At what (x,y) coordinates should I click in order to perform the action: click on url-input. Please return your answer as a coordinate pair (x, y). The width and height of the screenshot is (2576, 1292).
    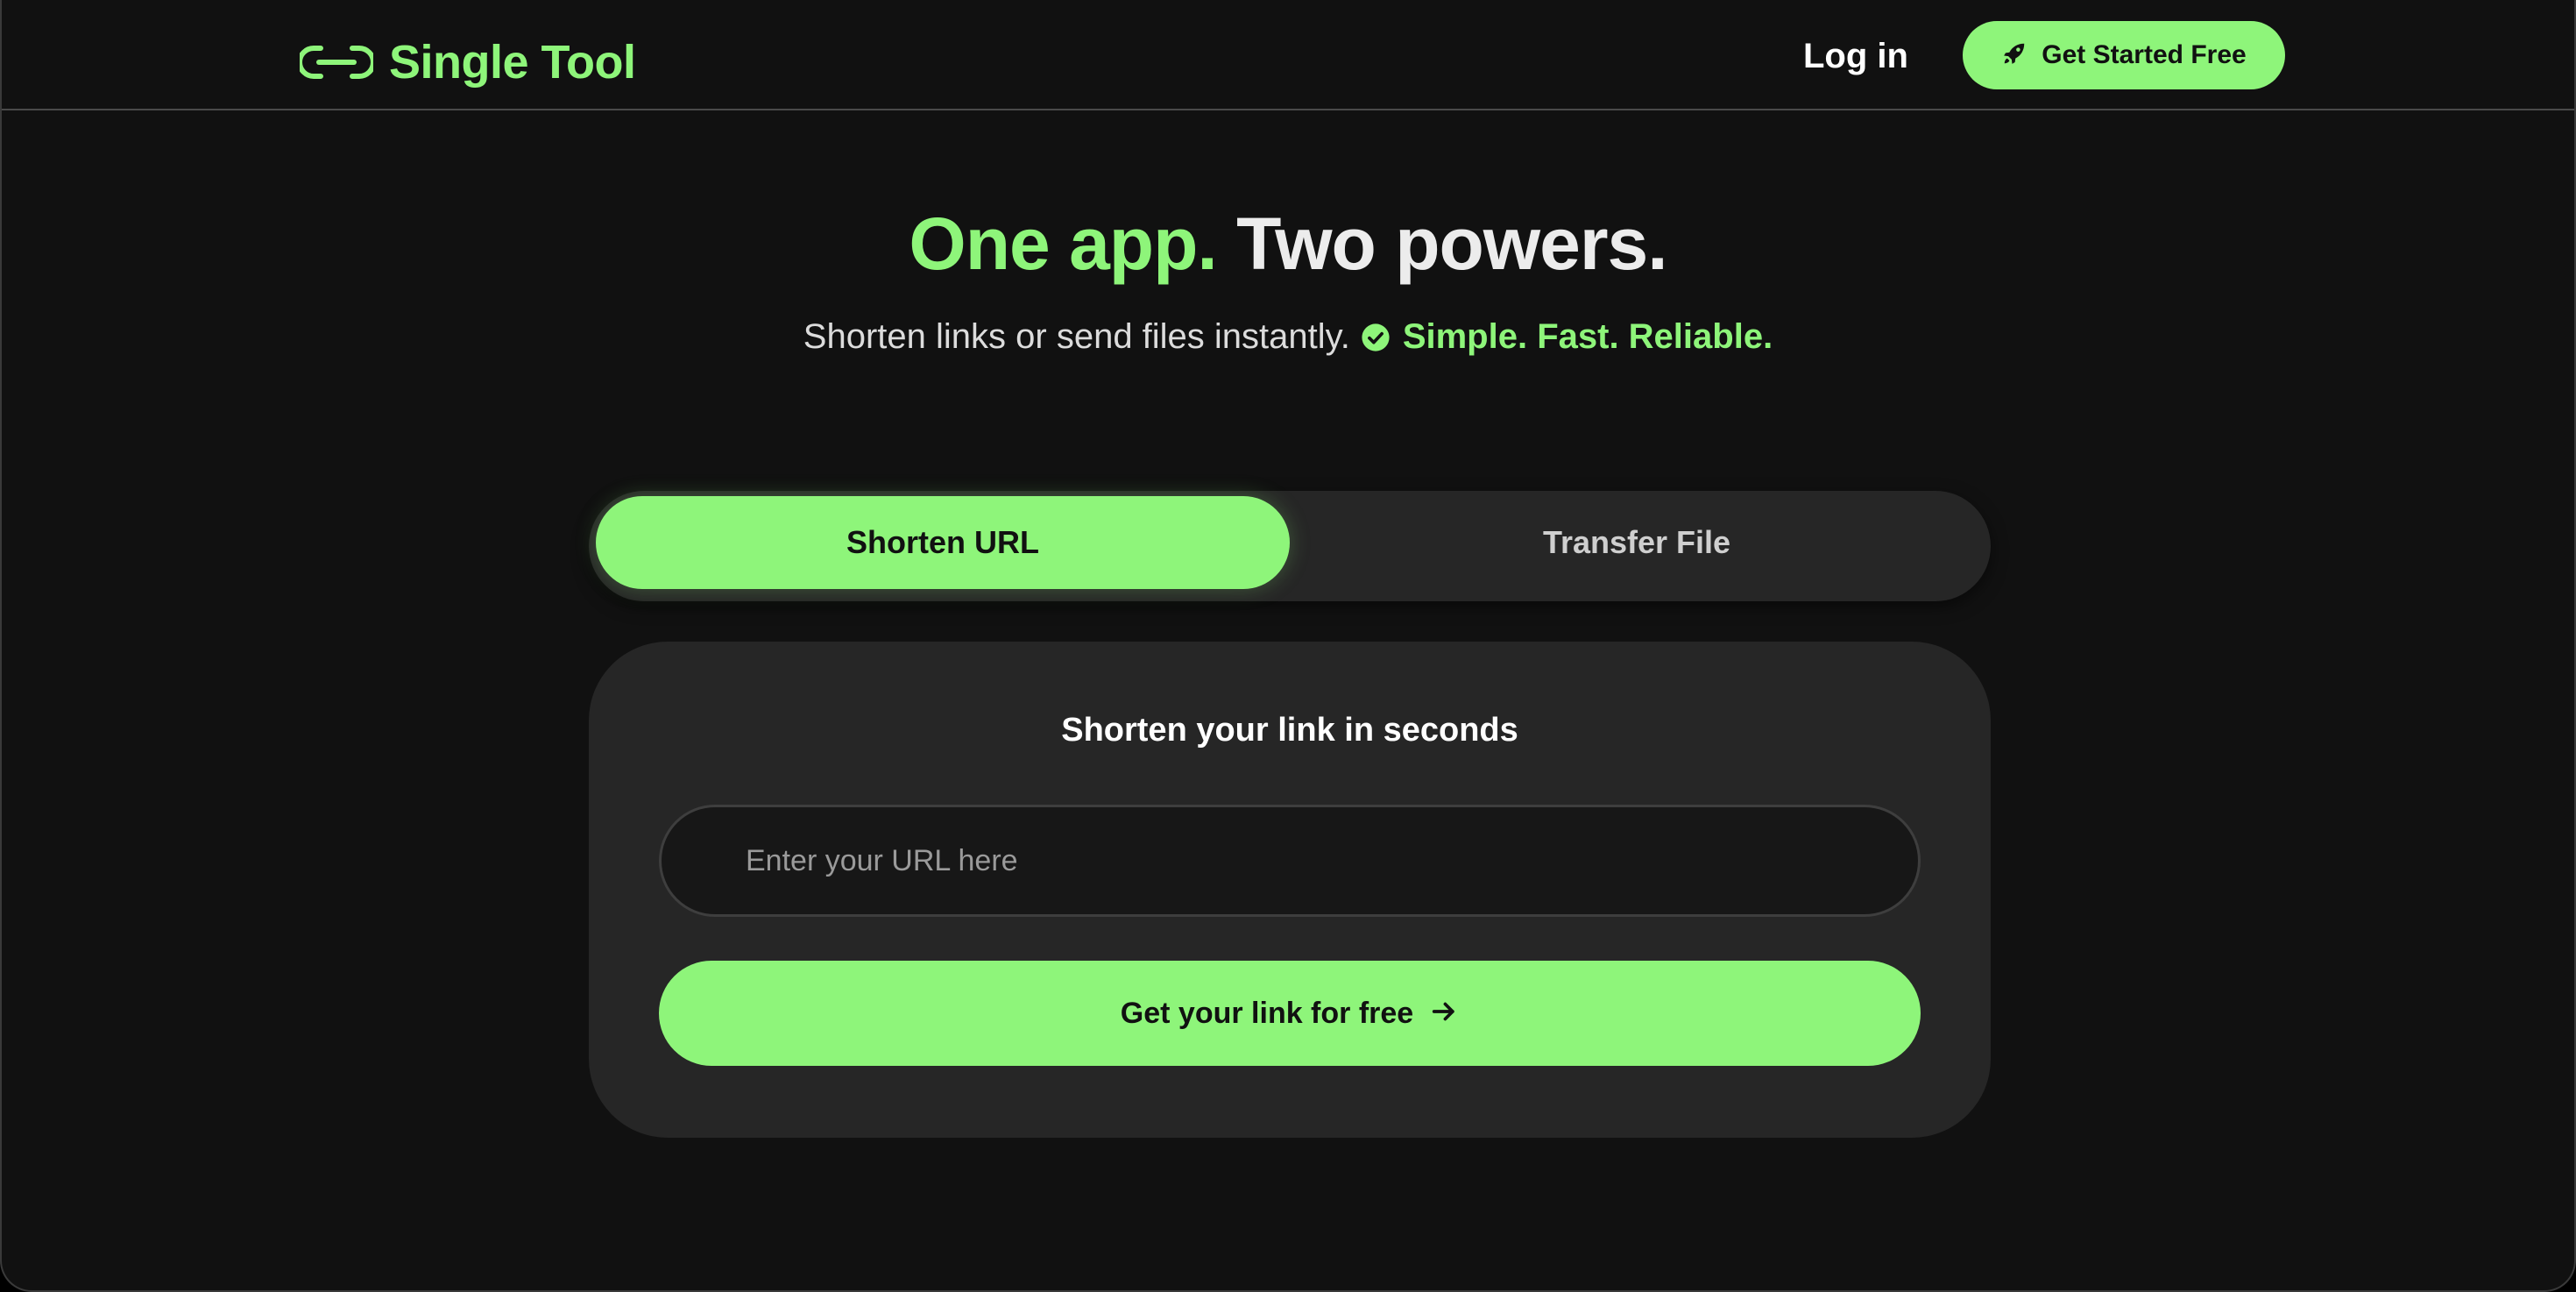
    Looking at the image, I should click on (1290, 861).